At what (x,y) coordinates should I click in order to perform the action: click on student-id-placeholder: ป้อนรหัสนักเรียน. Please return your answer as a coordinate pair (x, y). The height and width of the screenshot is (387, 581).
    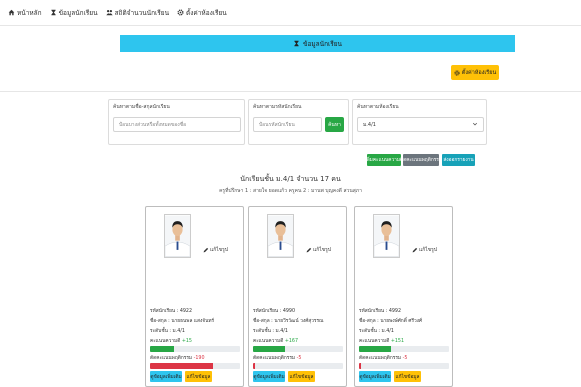
    Looking at the image, I should click on (277, 124).